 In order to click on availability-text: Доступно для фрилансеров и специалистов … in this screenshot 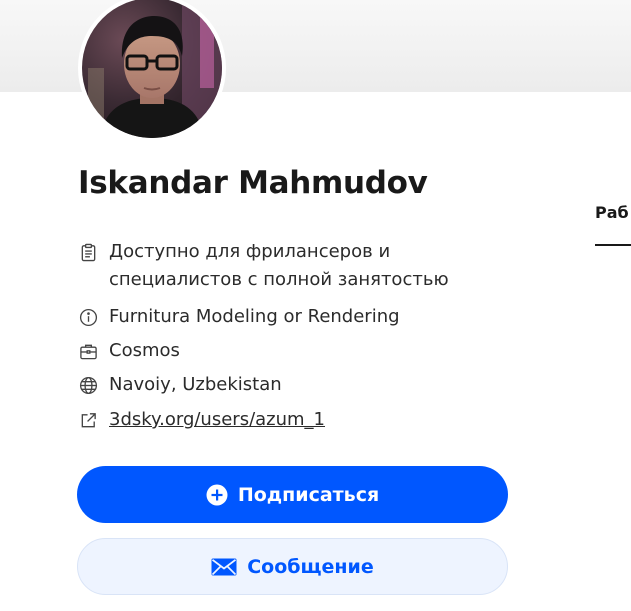, I will do `click(279, 265)`.